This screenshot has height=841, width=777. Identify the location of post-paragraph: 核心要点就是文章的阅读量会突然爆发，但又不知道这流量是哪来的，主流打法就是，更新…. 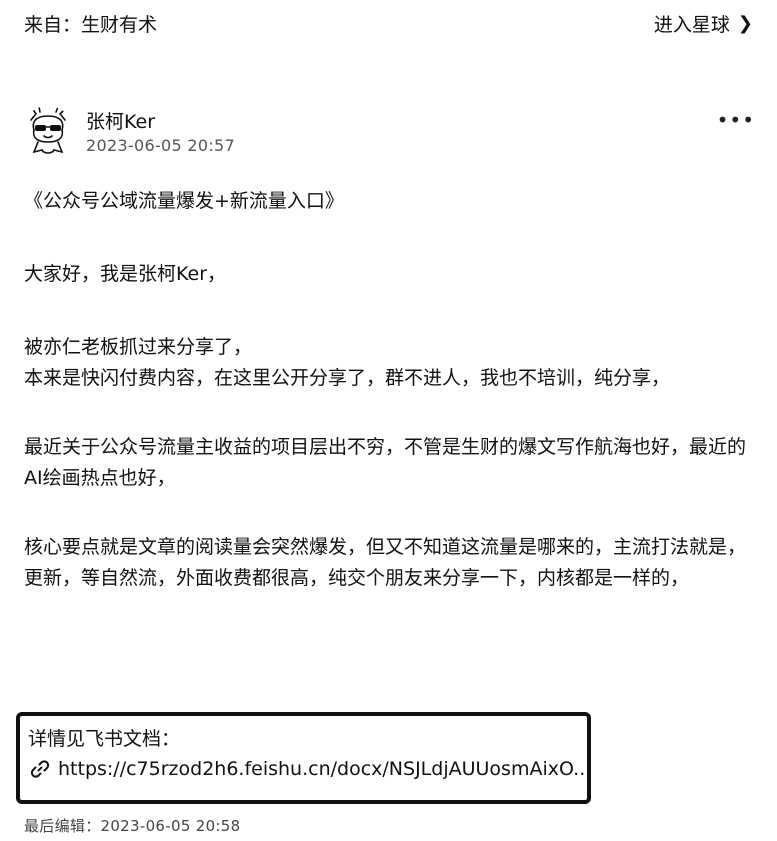
(385, 562).